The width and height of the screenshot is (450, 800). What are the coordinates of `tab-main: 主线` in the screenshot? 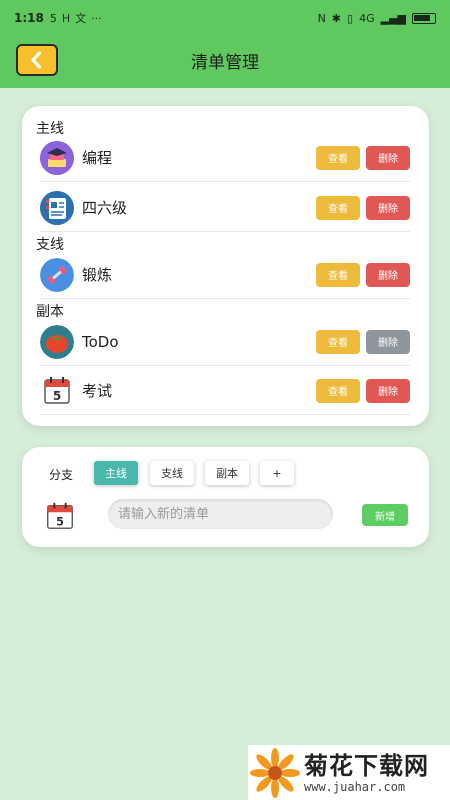 It's located at (116, 473).